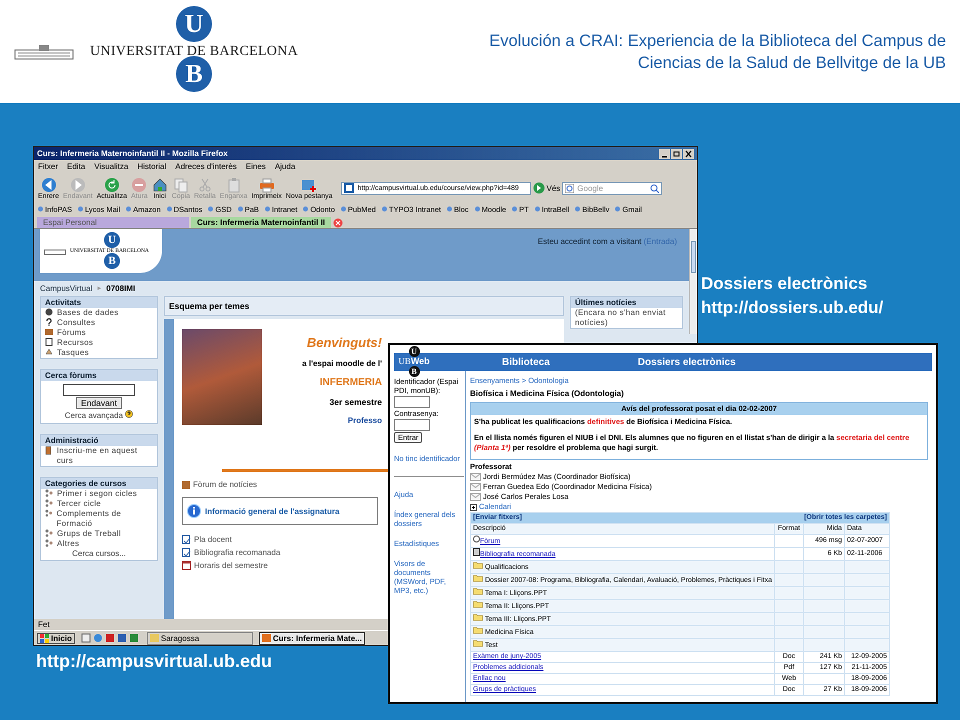  I want to click on section-title: Esquema per temes, so click(364, 306).